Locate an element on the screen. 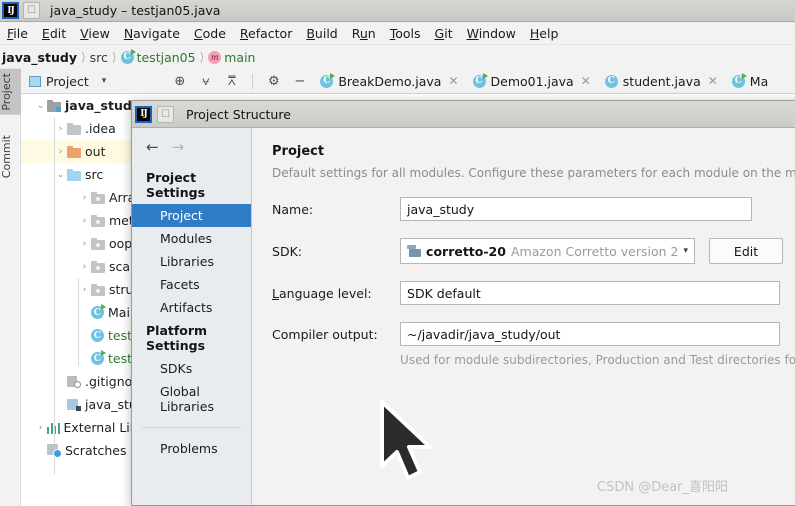 The height and width of the screenshot is (506, 795). breadcrumb-item-src: src is located at coordinates (99, 57).